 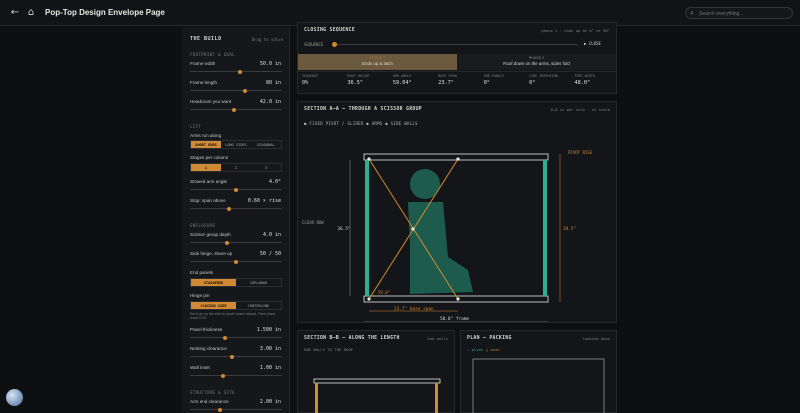 What do you see at coordinates (31, 13) in the screenshot?
I see `home-icon: ⌂` at bounding box center [31, 13].